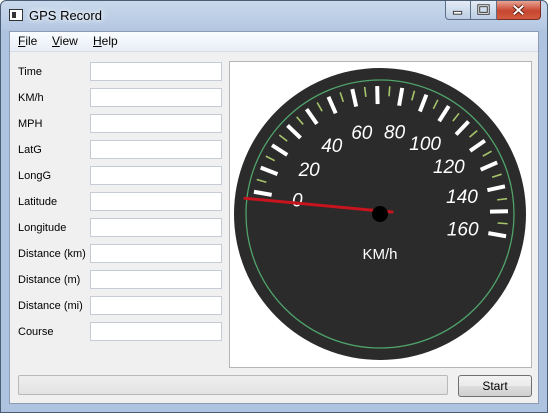 The image size is (548, 413). I want to click on gauge-label: 80, so click(395, 132).